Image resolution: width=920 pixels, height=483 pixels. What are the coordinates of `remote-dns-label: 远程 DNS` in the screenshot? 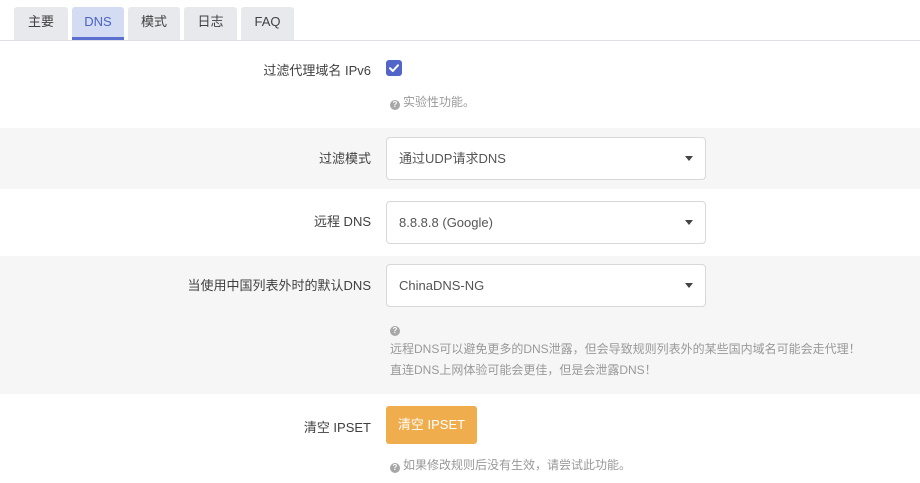 It's located at (342, 221).